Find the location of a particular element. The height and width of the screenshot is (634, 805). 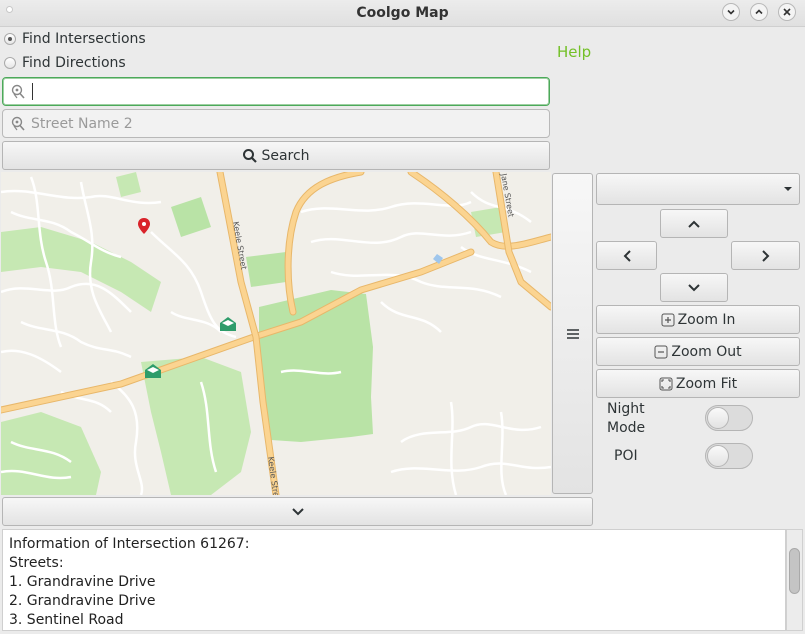

help-link: Help is located at coordinates (574, 52).